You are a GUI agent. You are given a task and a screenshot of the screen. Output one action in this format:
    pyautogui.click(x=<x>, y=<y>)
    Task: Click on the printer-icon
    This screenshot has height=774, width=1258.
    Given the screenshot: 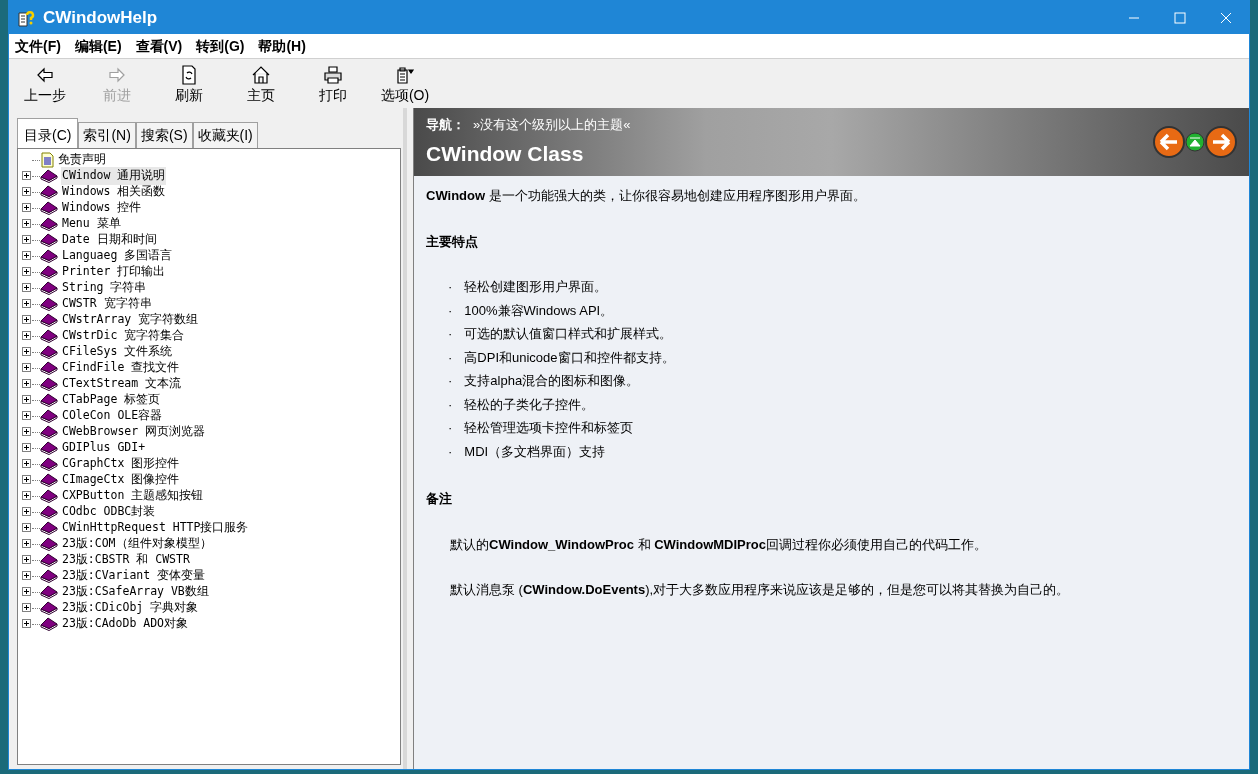 What is the action you would take?
    pyautogui.click(x=333, y=75)
    